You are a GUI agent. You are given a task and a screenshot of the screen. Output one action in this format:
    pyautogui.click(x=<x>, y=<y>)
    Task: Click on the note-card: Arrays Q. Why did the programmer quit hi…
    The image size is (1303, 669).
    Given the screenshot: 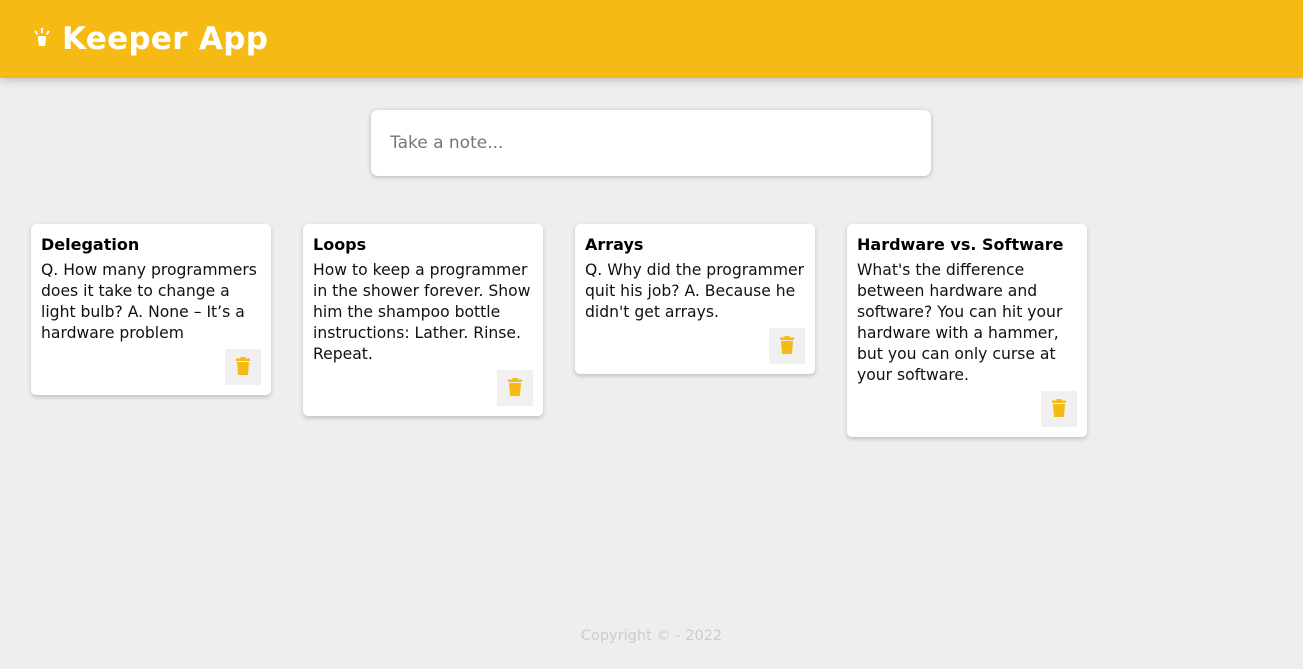 What is the action you would take?
    pyautogui.click(x=695, y=299)
    